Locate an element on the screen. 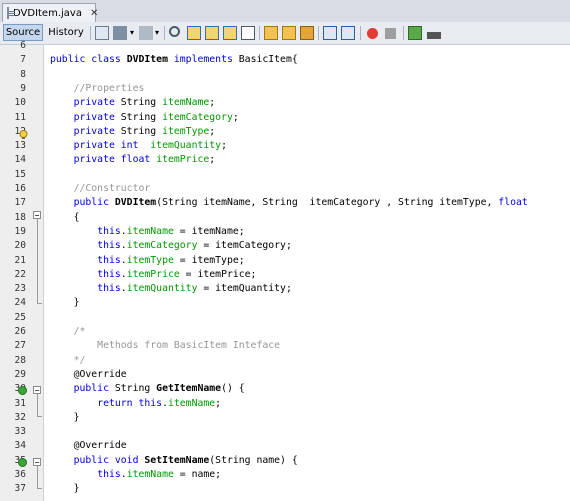 This screenshot has width=570, height=501. editor-toolbar: Source History ▾ ▾ is located at coordinates (285, 33).